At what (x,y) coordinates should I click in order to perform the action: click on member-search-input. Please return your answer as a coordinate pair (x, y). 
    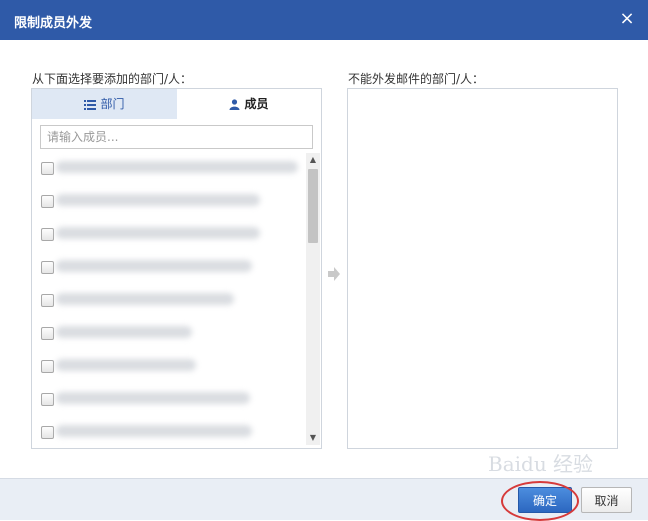
    Looking at the image, I should click on (176, 137).